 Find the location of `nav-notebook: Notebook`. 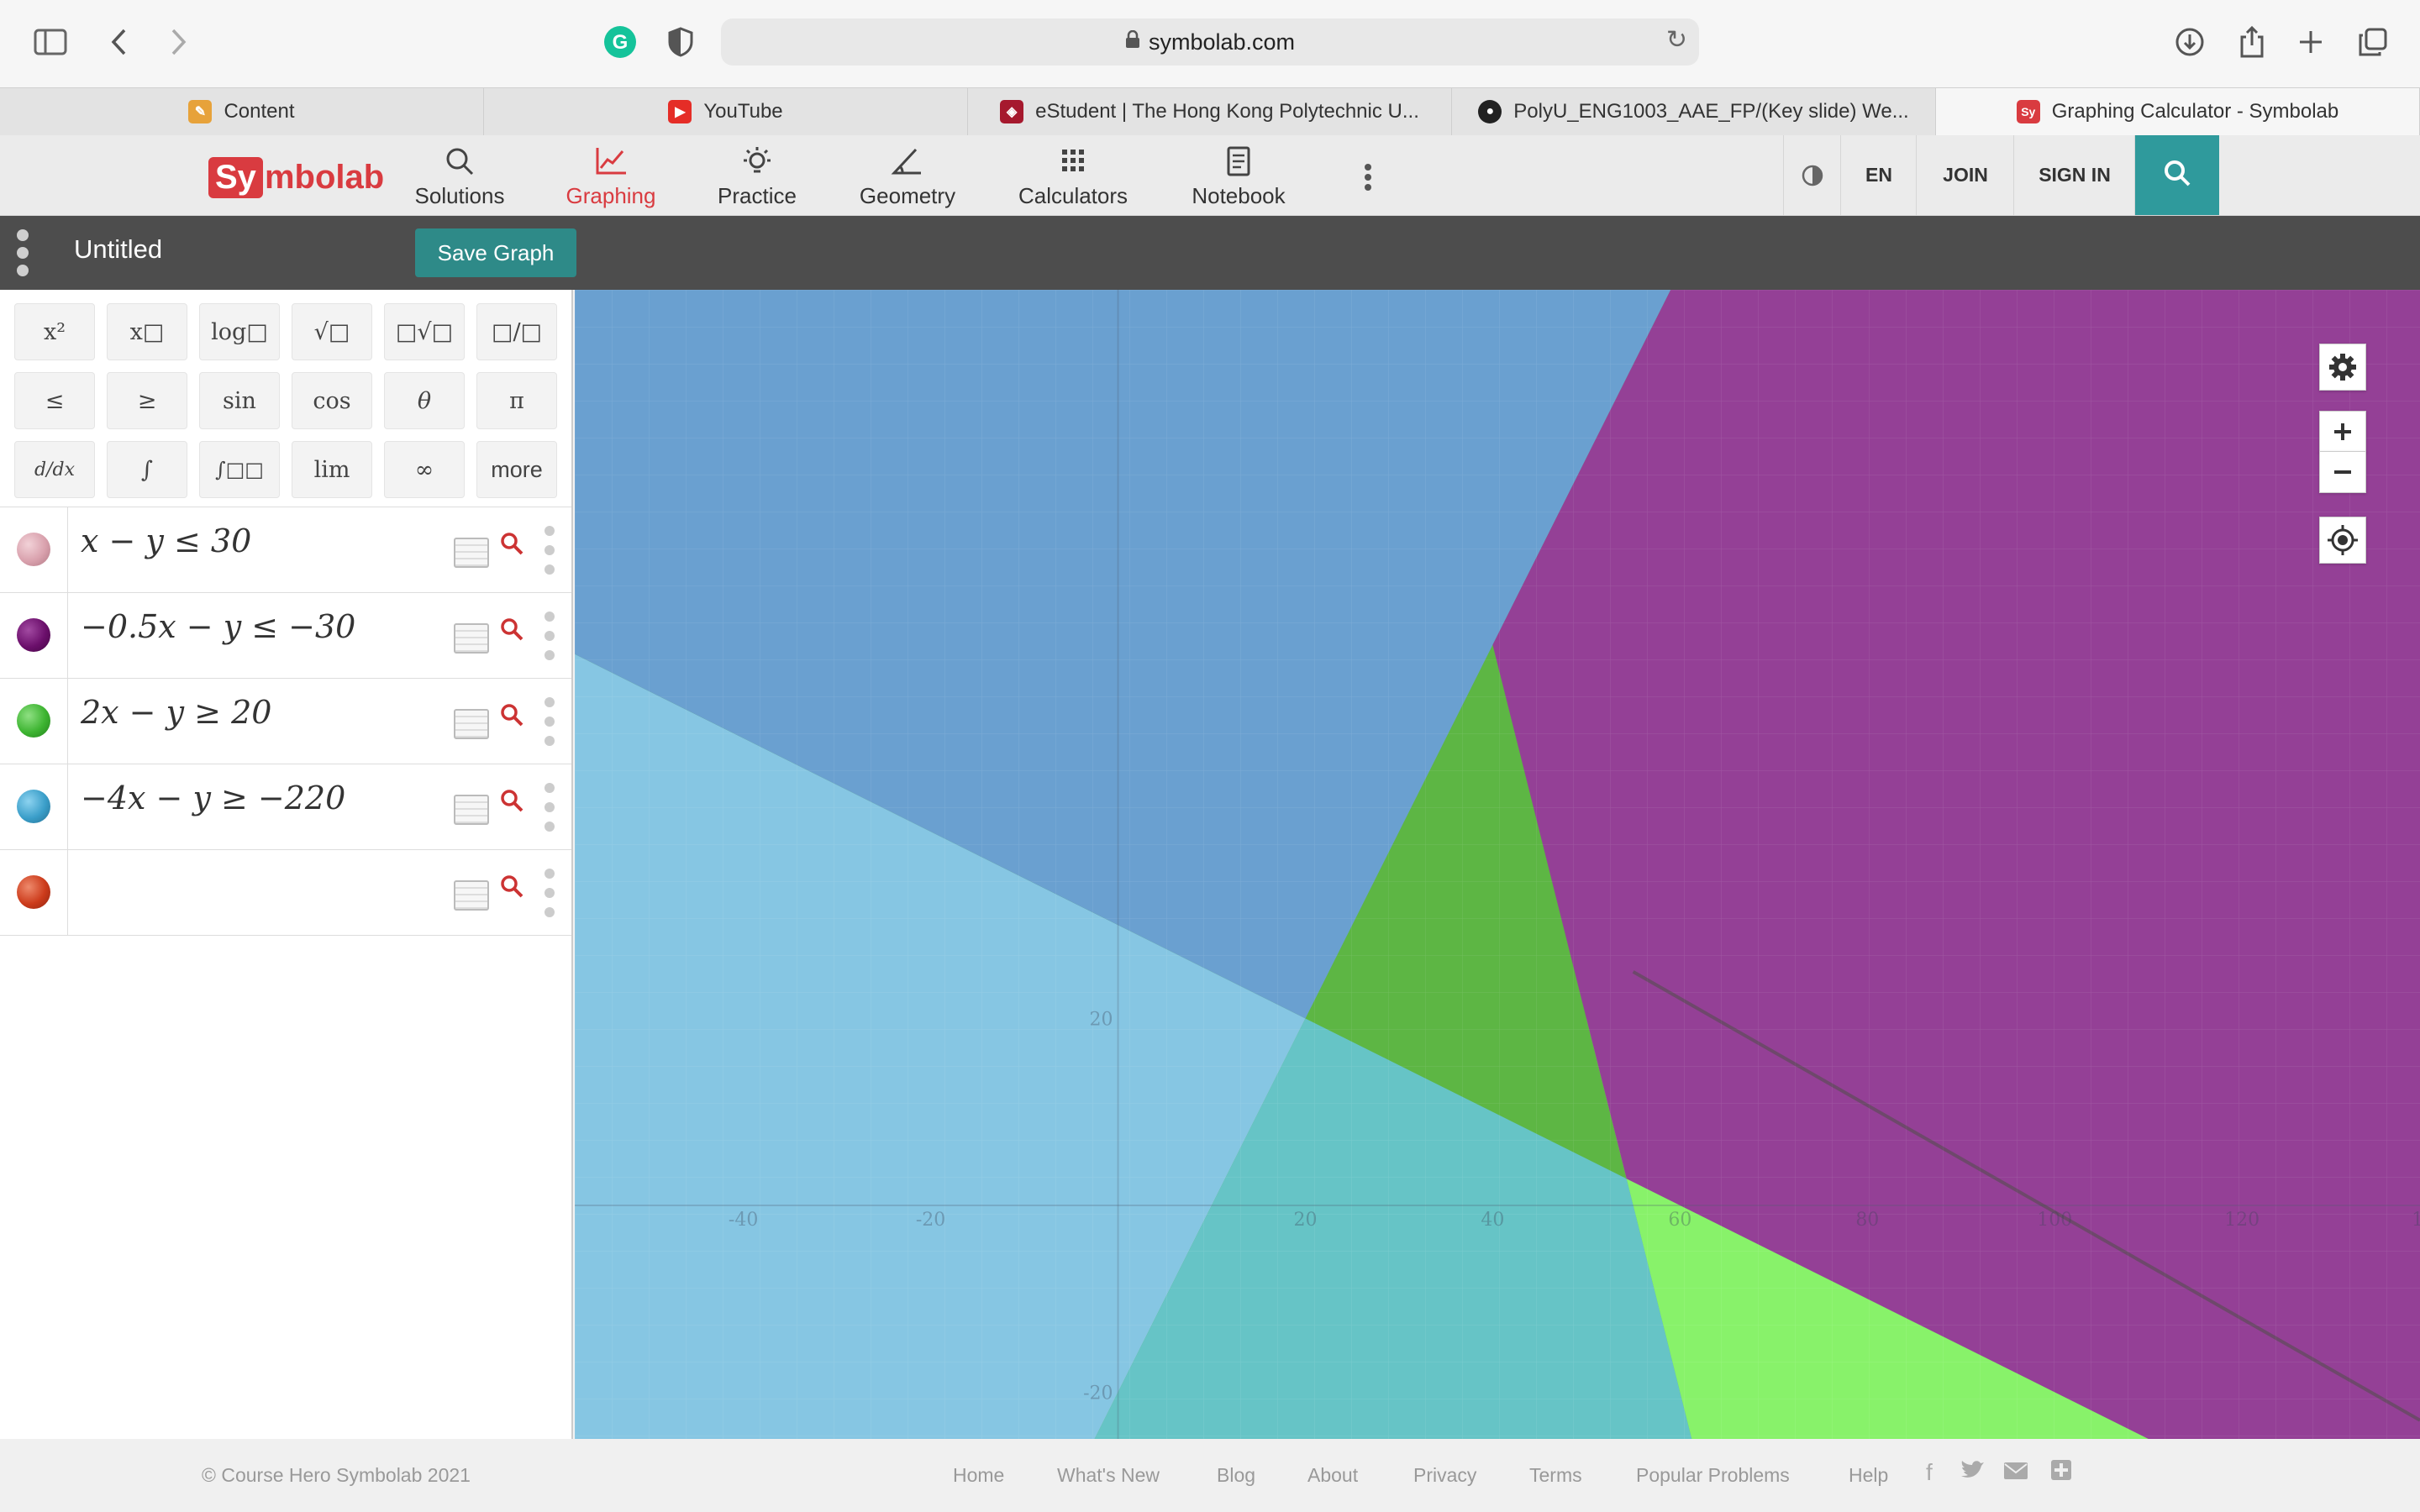

nav-notebook: Notebook is located at coordinates (1238, 177).